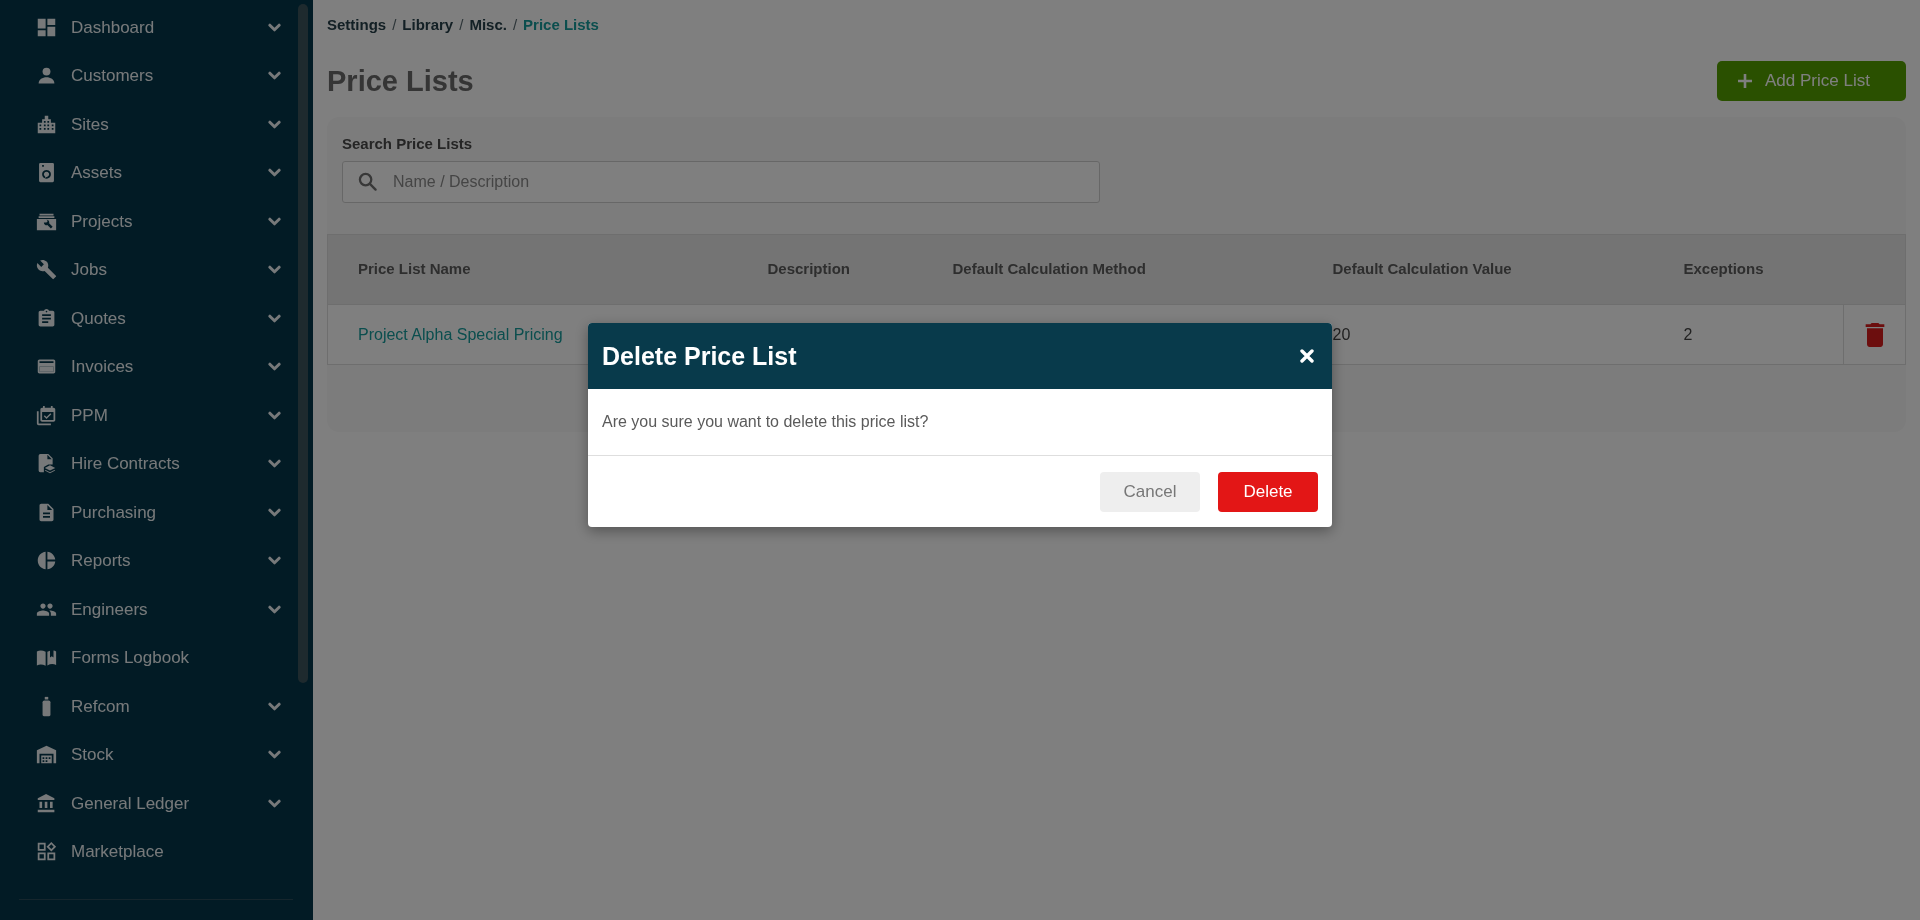  I want to click on column-header: Default Calculation Value, so click(1478, 269).